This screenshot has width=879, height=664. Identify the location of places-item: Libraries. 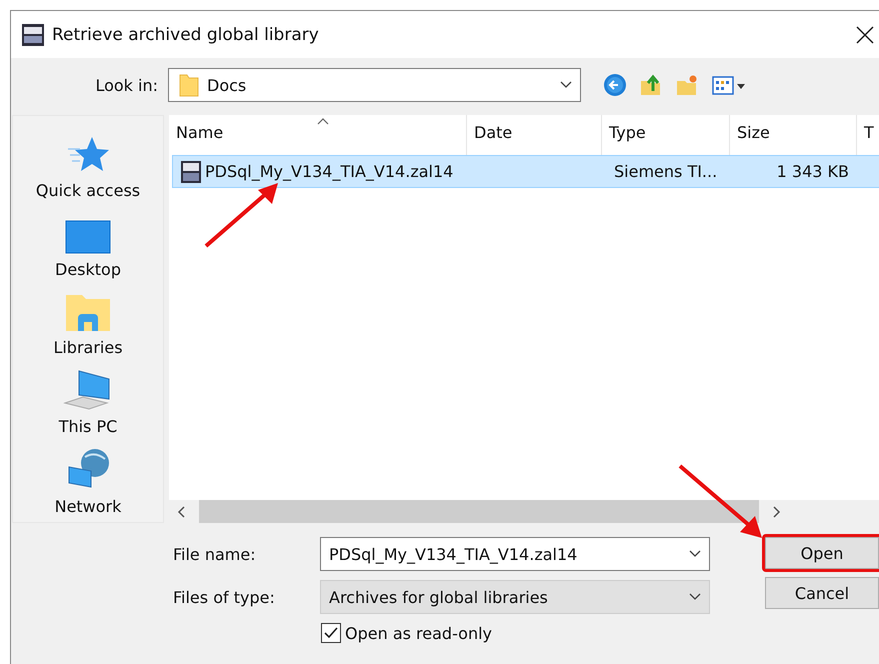
(88, 327).